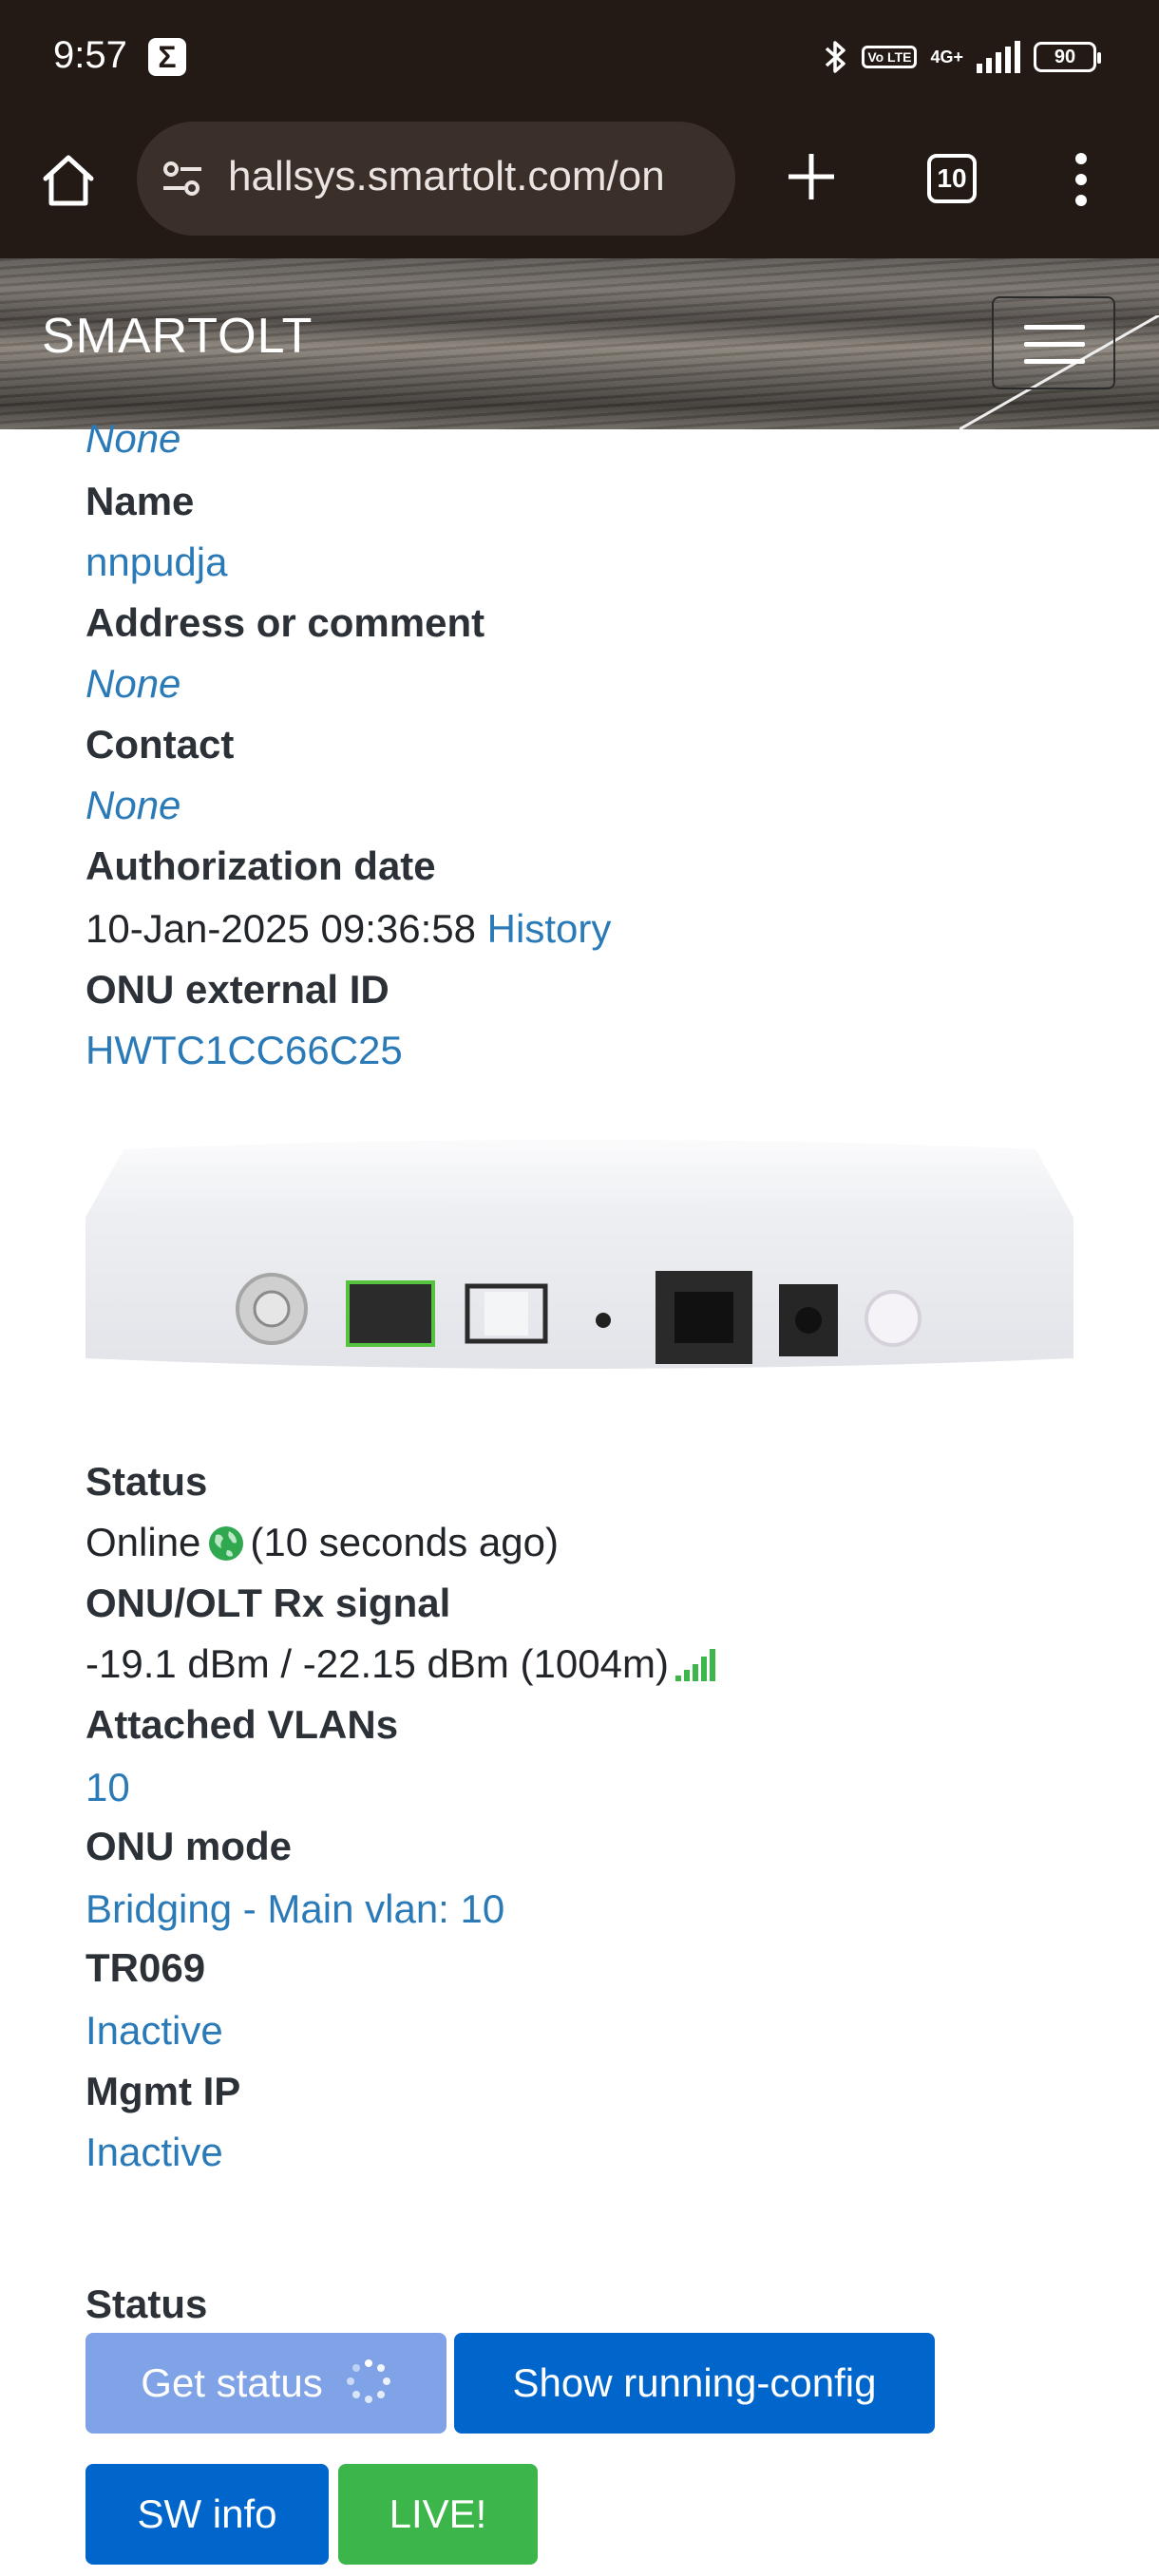  What do you see at coordinates (579, 57) in the screenshot?
I see `system-status-bar: 9:57 Σ Vo LTE 4G+ 90` at bounding box center [579, 57].